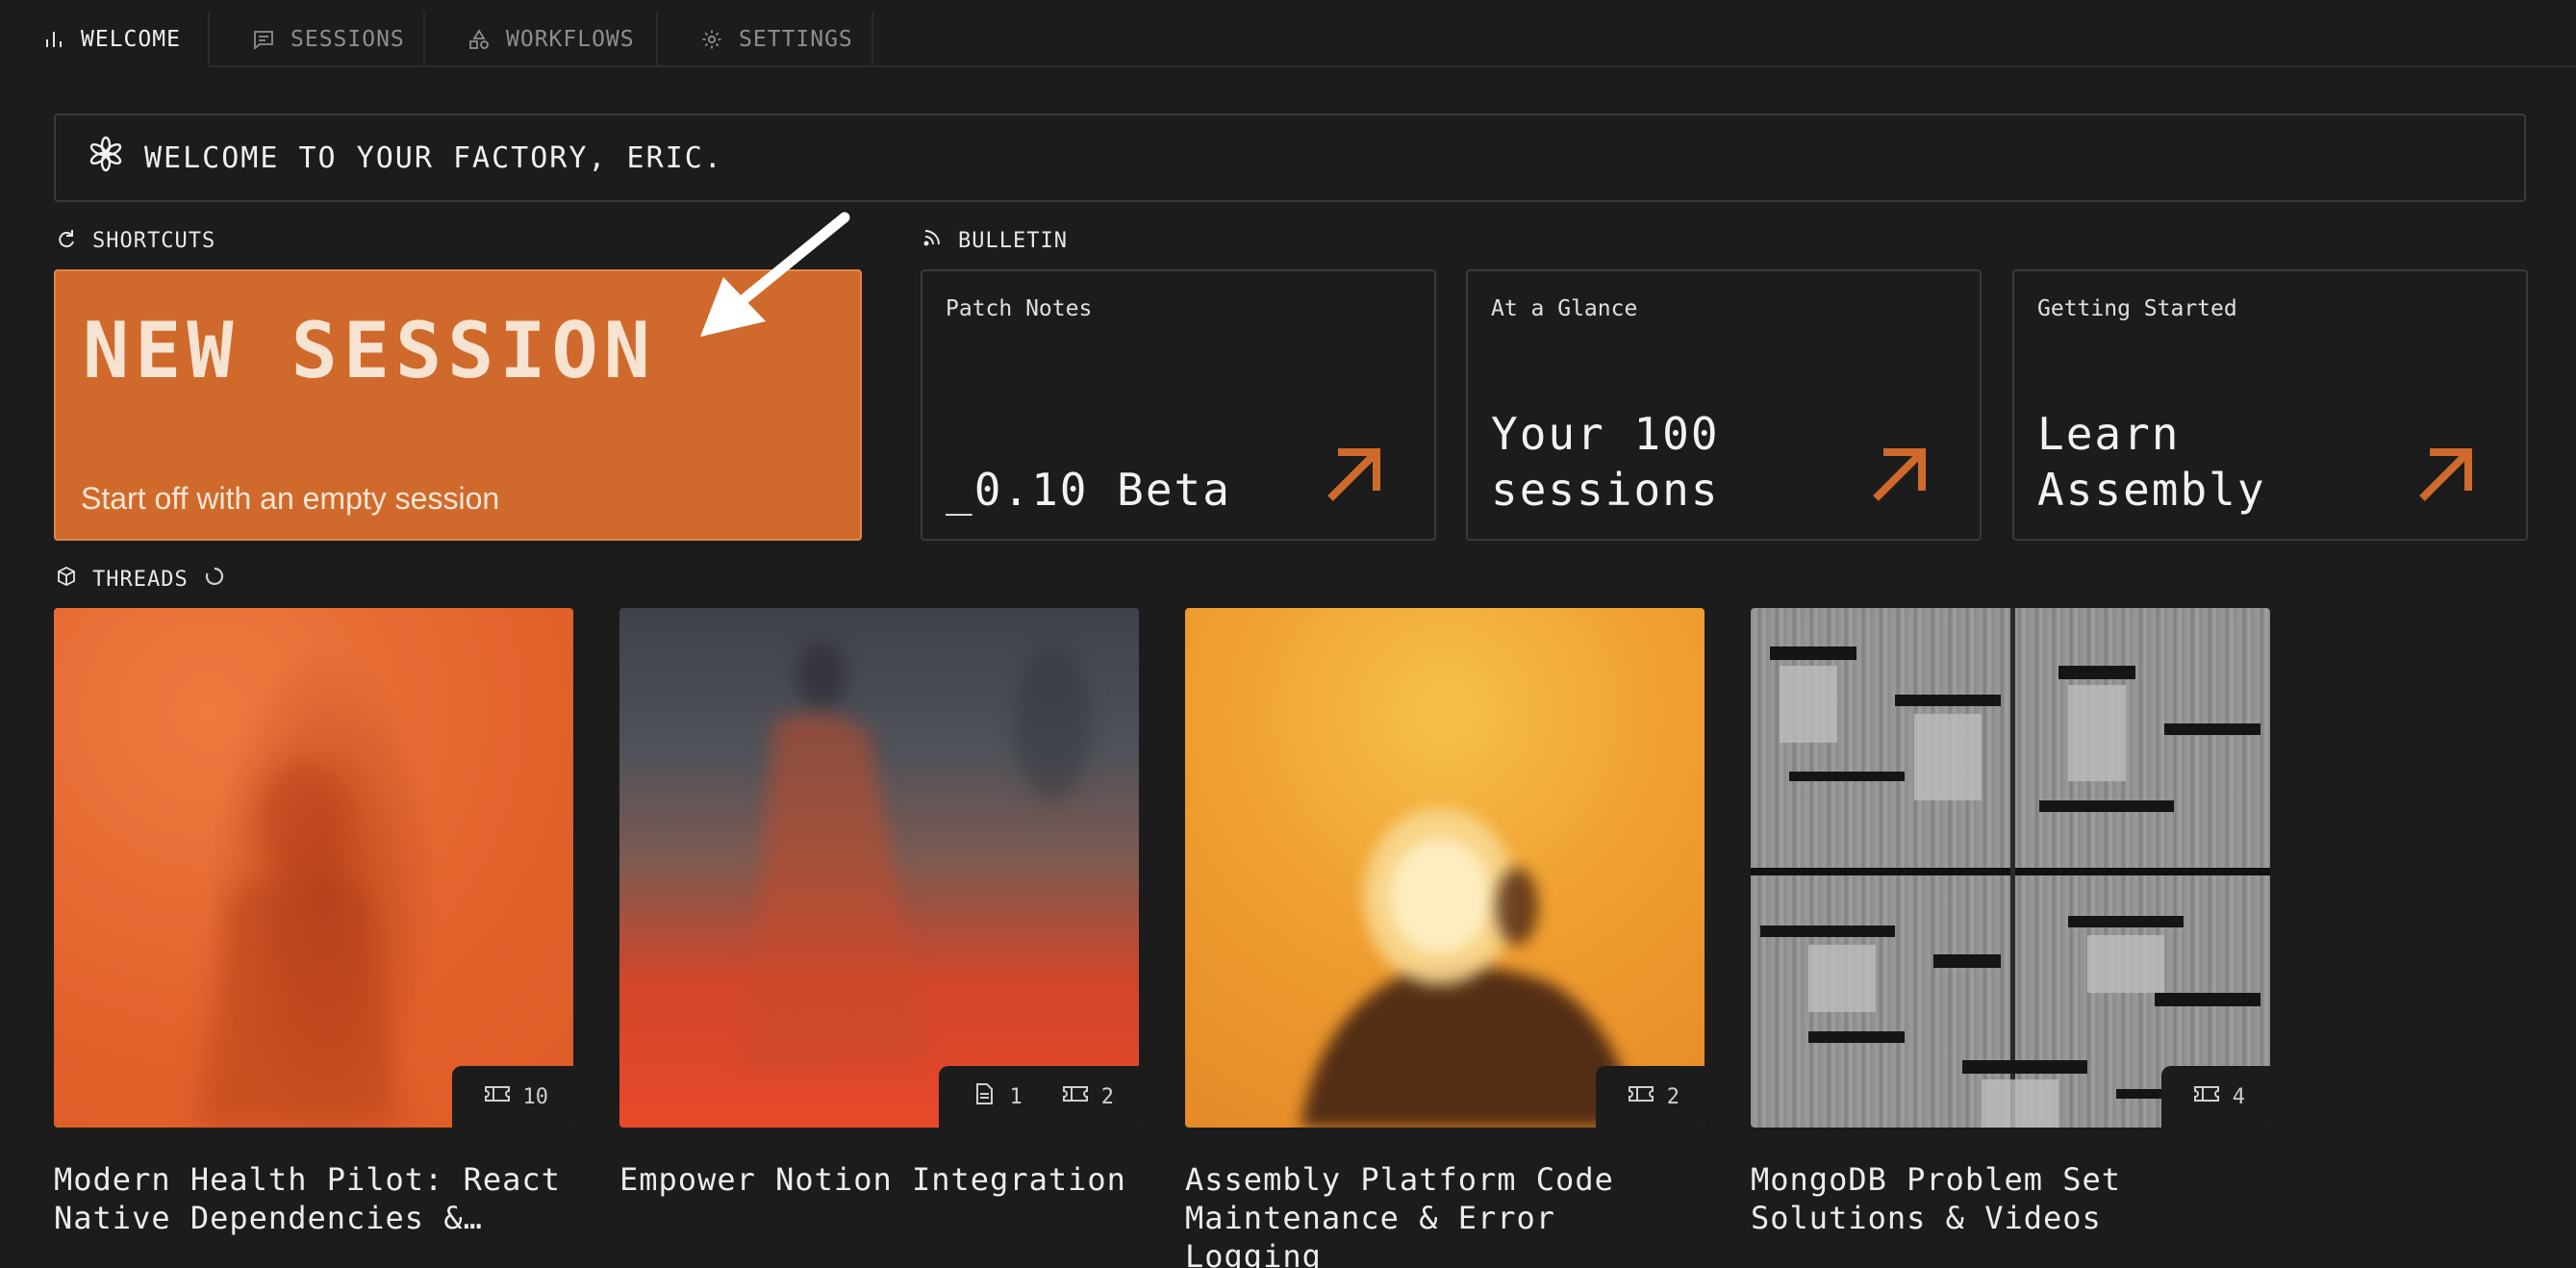 The image size is (2576, 1268). What do you see at coordinates (1565, 308) in the screenshot?
I see `bulletin-card-kicker: At a Glance` at bounding box center [1565, 308].